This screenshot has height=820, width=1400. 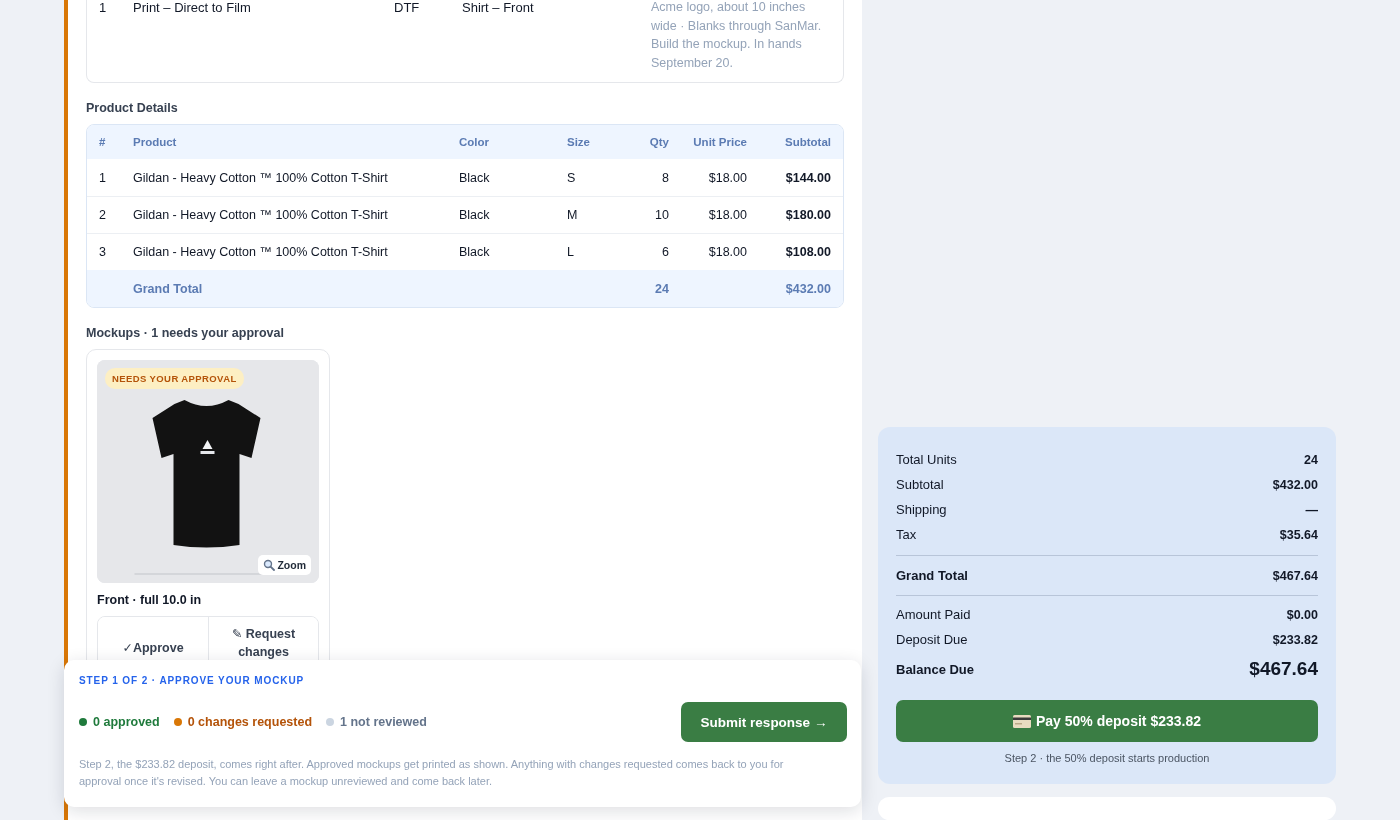 What do you see at coordinates (1302, 614) in the screenshot?
I see `summary-value: $0.00` at bounding box center [1302, 614].